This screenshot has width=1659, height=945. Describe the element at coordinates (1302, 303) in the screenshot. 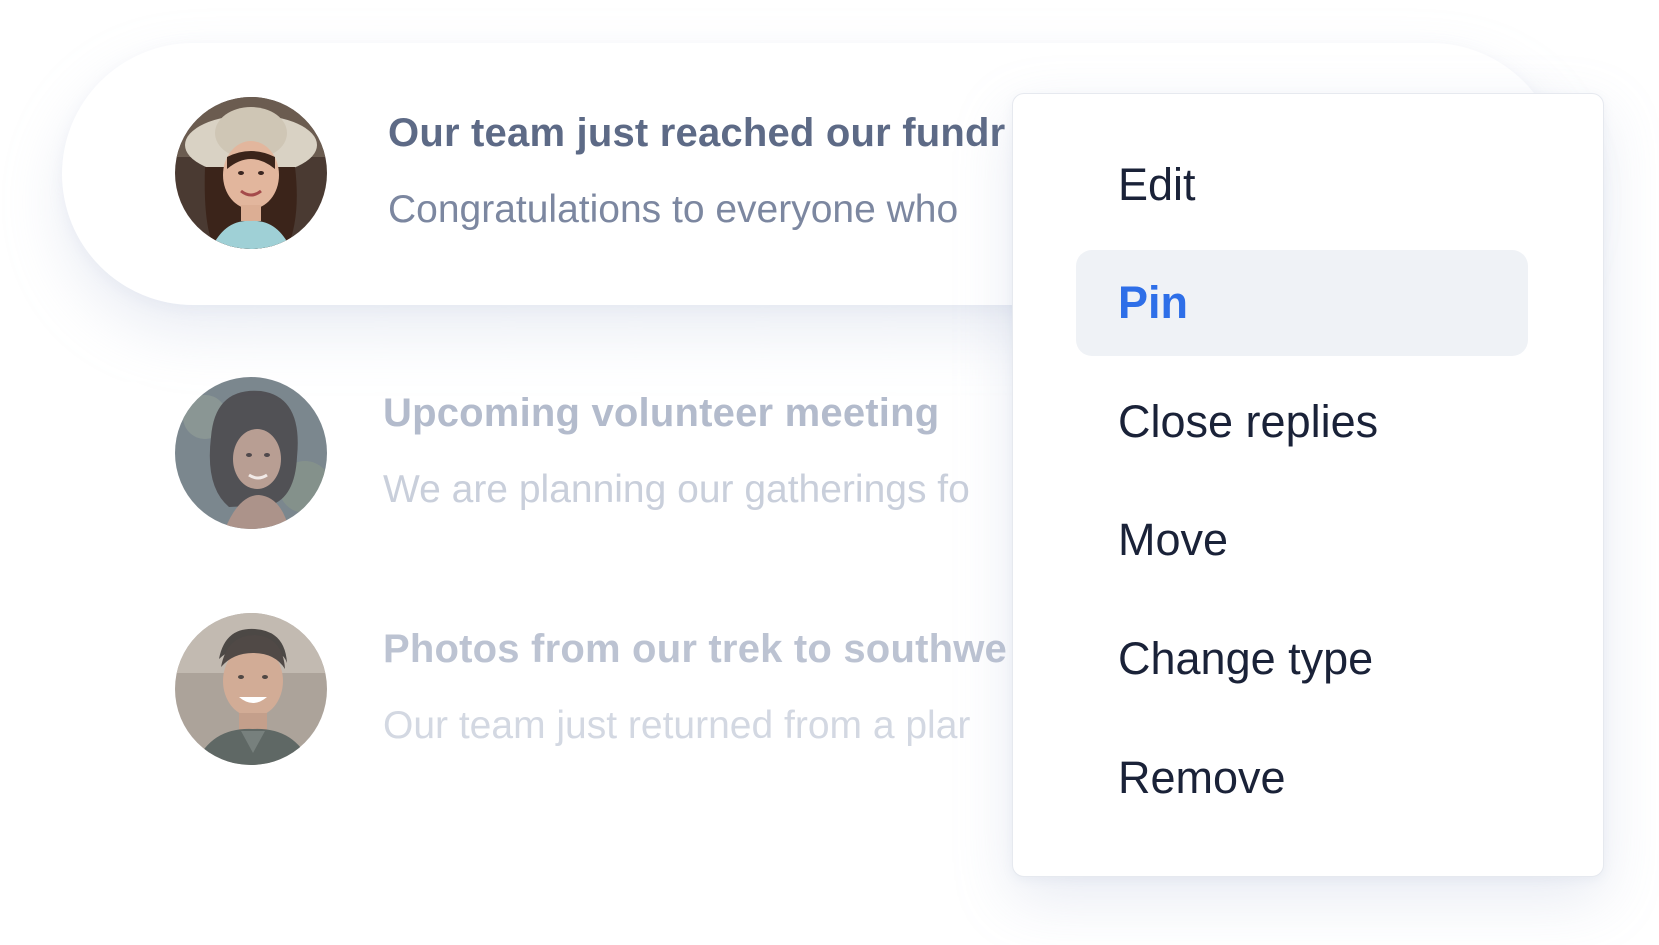

I see `menu-item-pin: Pin` at that location.